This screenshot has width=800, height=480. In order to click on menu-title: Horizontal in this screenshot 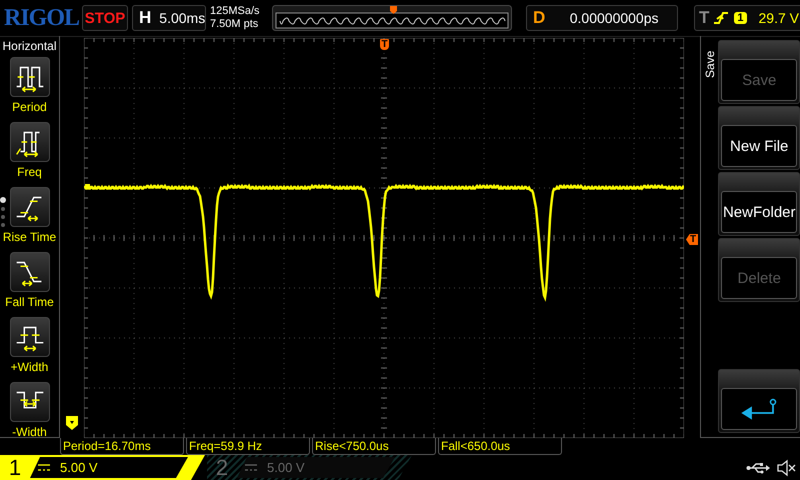, I will do `click(29, 46)`.